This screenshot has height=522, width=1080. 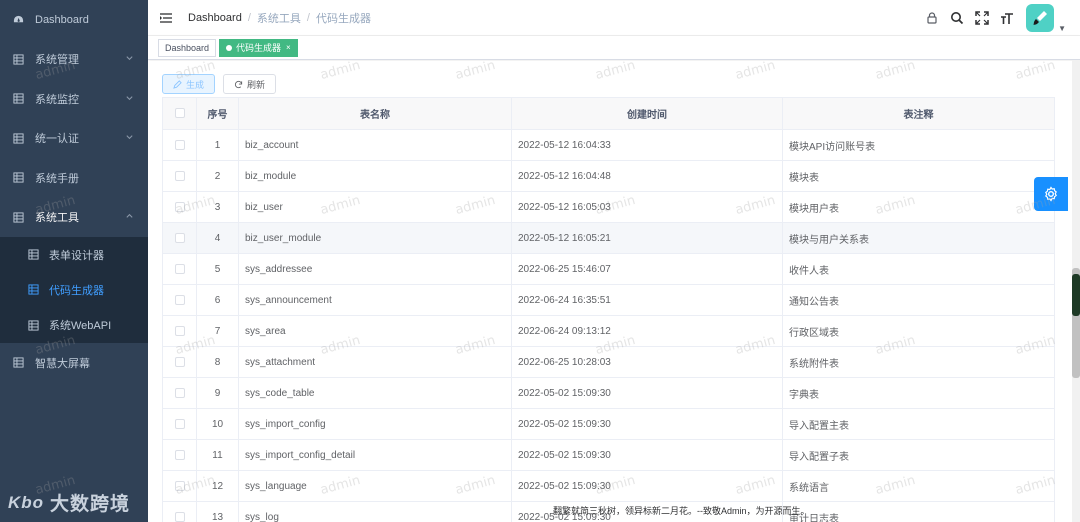 I want to click on cell-index: 1, so click(x=217, y=145).